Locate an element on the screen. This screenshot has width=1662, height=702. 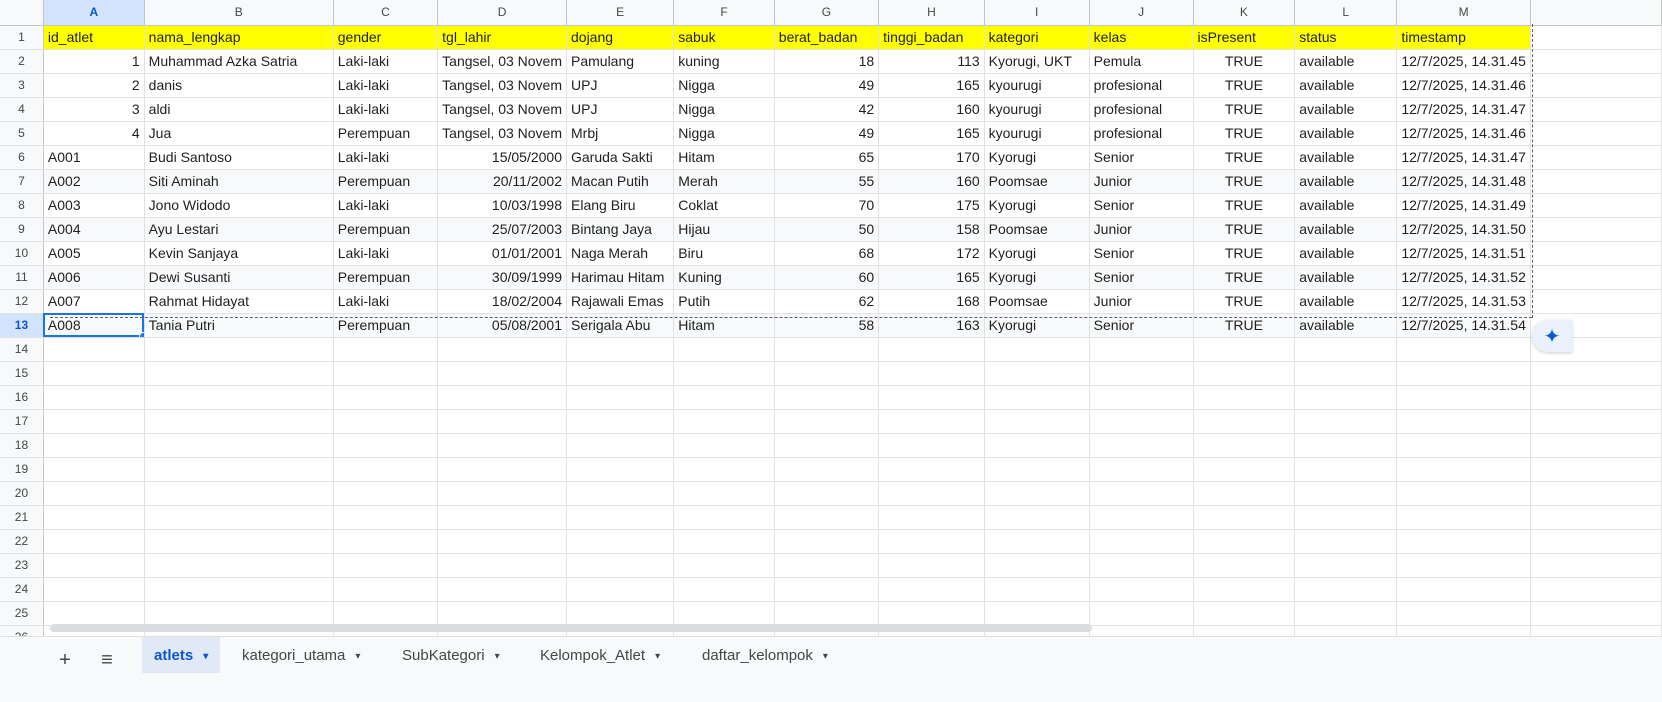
grid-cell: 12/7/2025, 14.31.46 is located at coordinates (1463, 85).